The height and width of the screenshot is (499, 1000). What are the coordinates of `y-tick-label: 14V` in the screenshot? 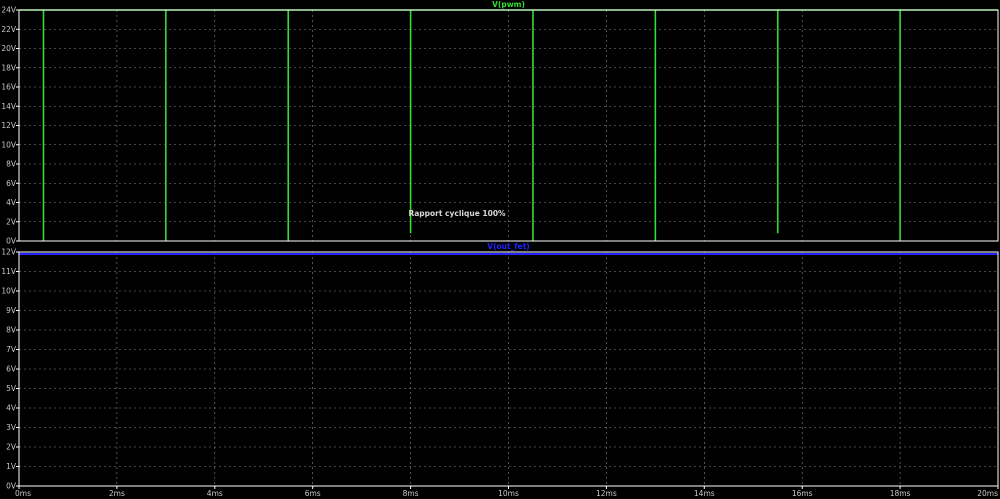 It's located at (9, 106).